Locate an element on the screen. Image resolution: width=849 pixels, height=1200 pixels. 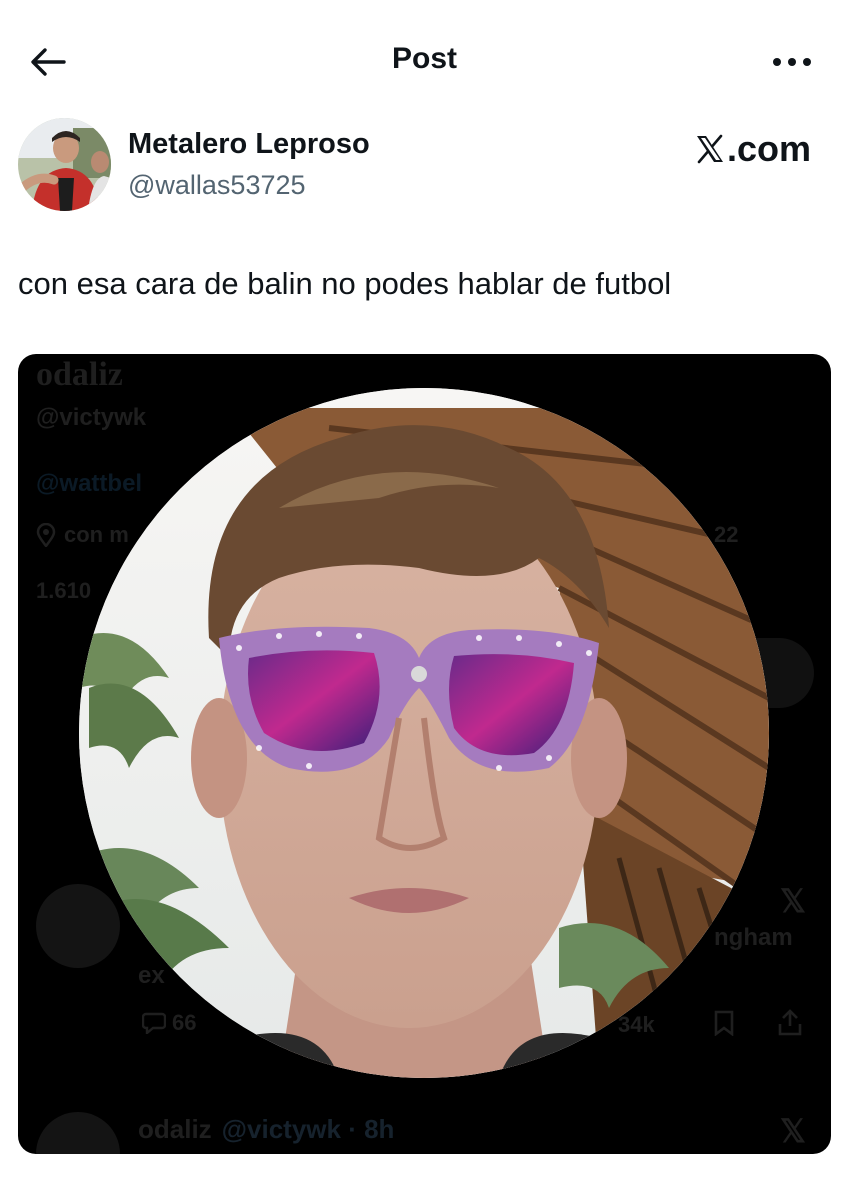
embedded-location: con m is located at coordinates (82, 535).